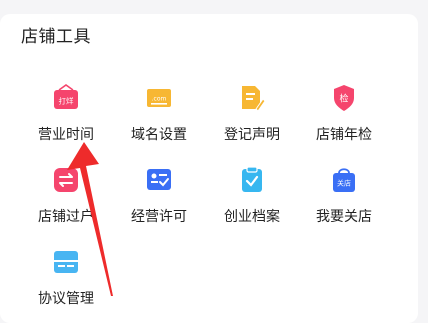 Image resolution: width=428 pixels, height=323 pixels. I want to click on close-store-bag-icon: 关店, so click(344, 180).